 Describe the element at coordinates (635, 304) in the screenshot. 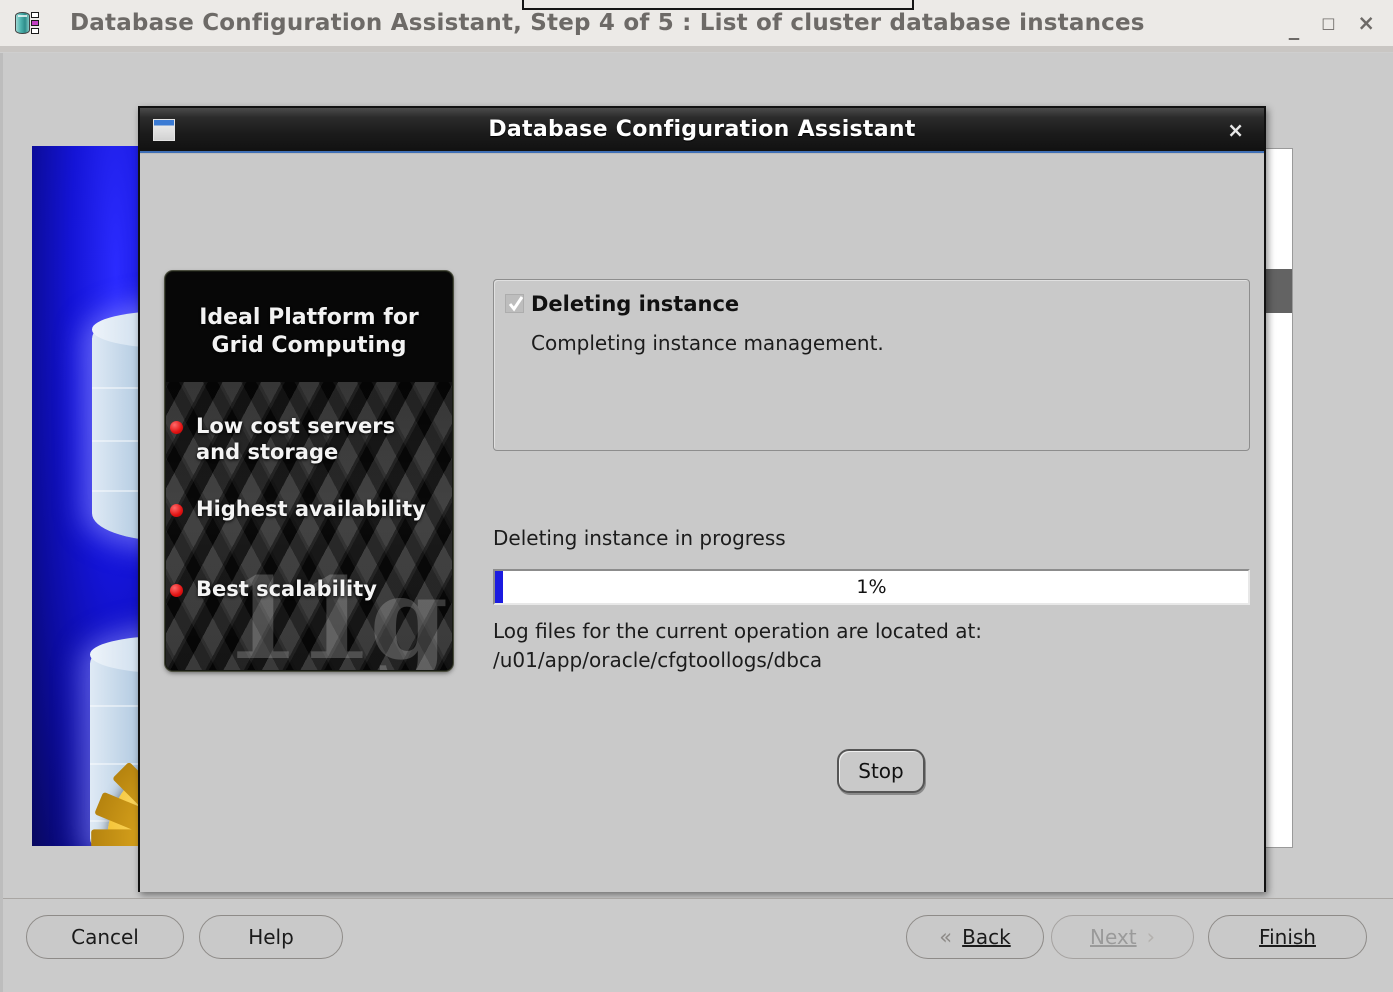

I see `status-title: Deleting instance` at that location.